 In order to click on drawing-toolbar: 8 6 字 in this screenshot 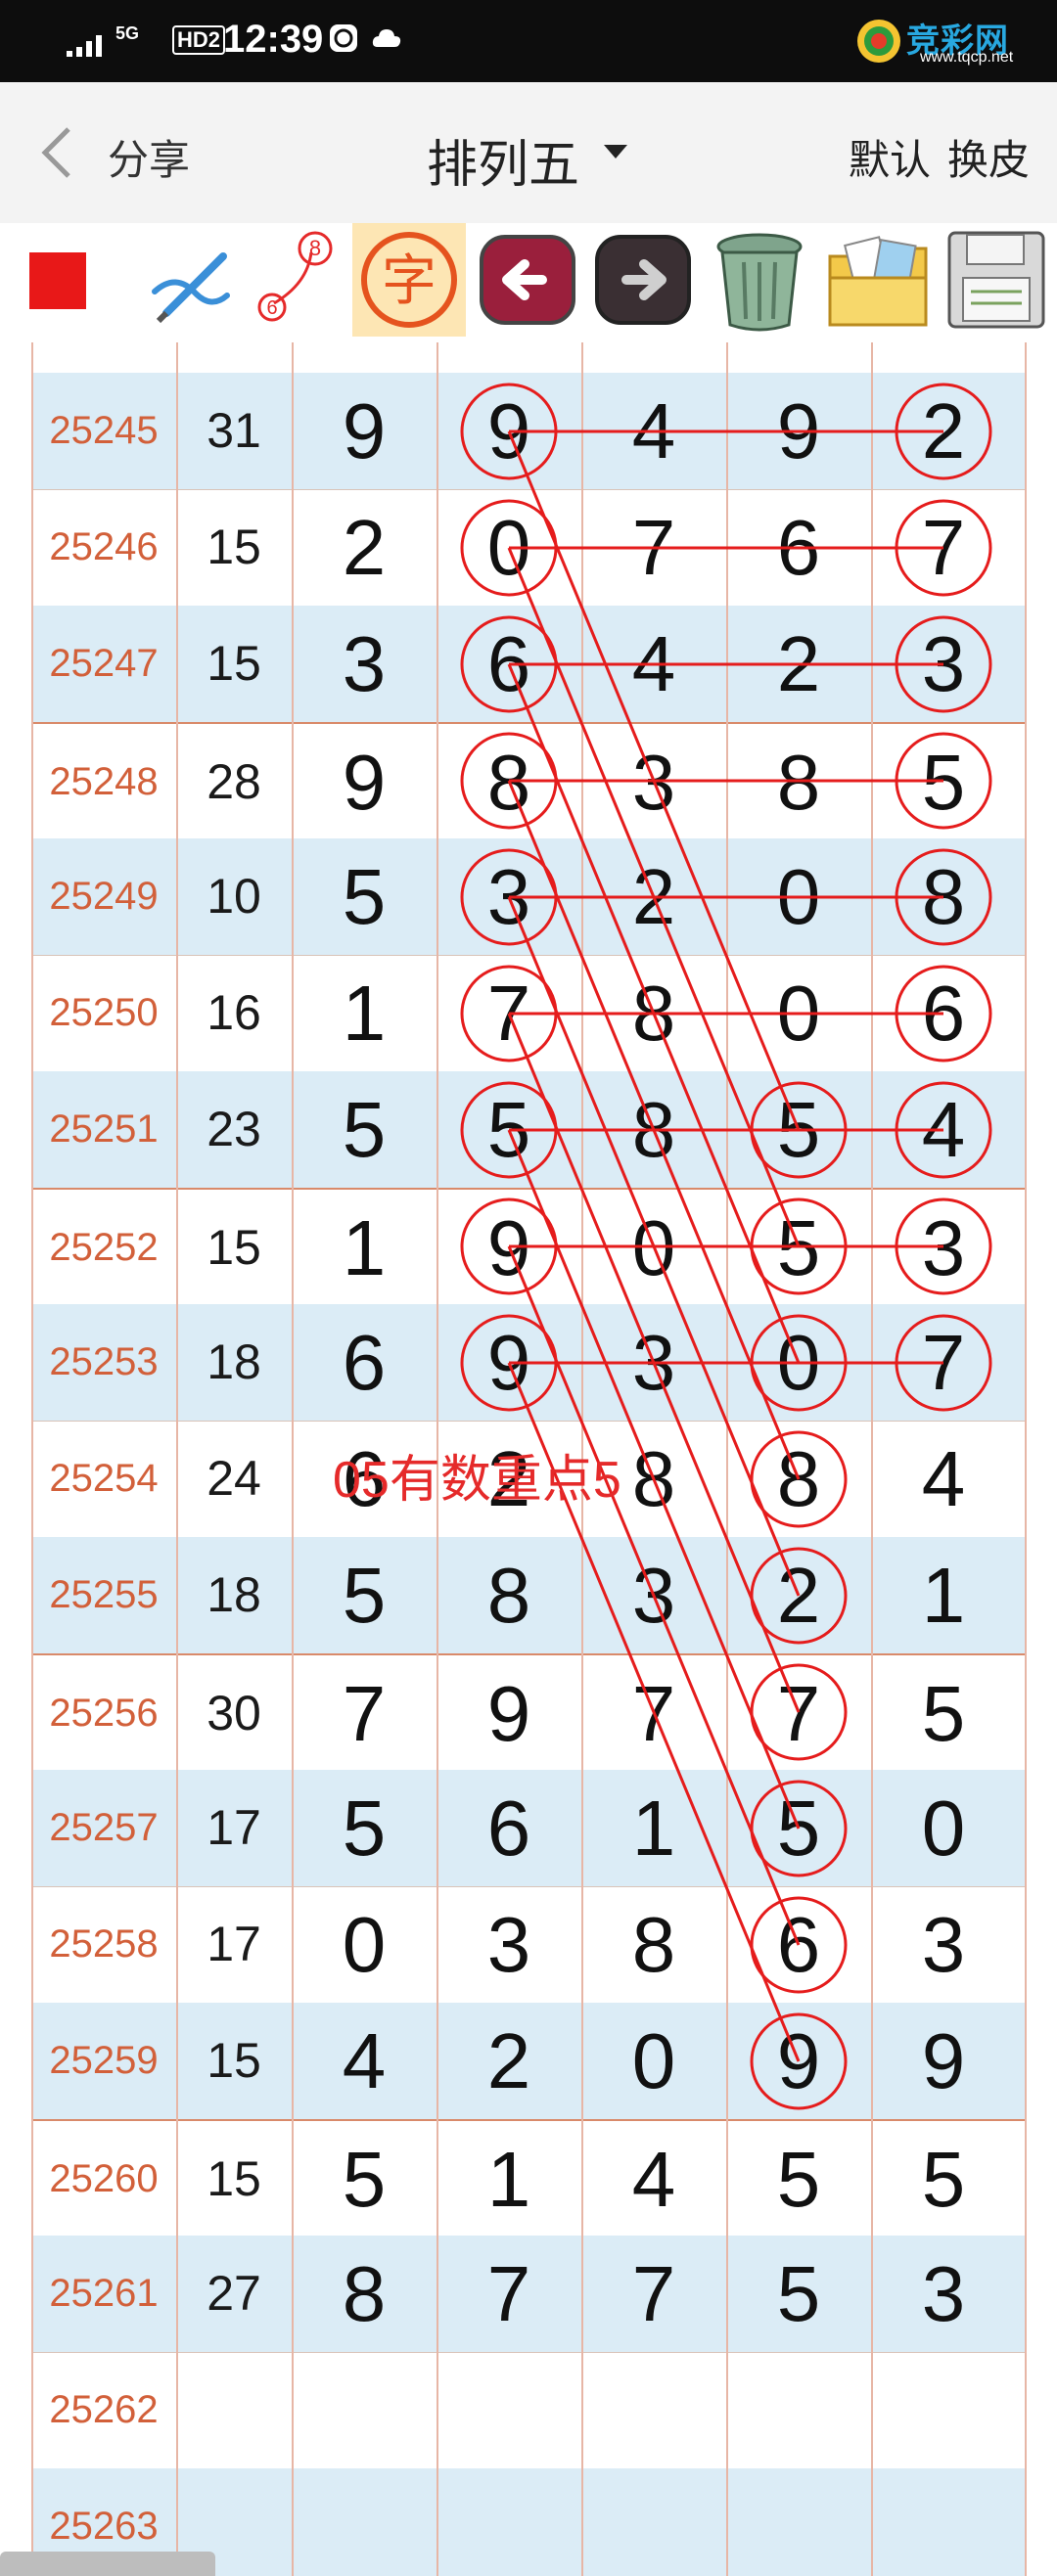, I will do `click(528, 282)`.